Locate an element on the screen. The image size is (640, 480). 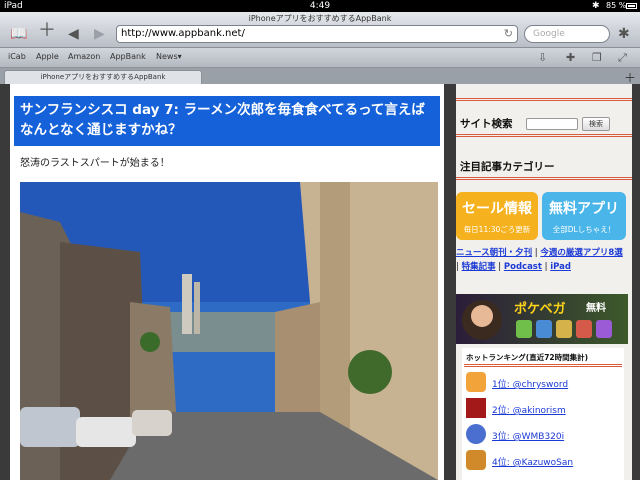
ranking-user: 2位: @akinorism is located at coordinates (529, 409).